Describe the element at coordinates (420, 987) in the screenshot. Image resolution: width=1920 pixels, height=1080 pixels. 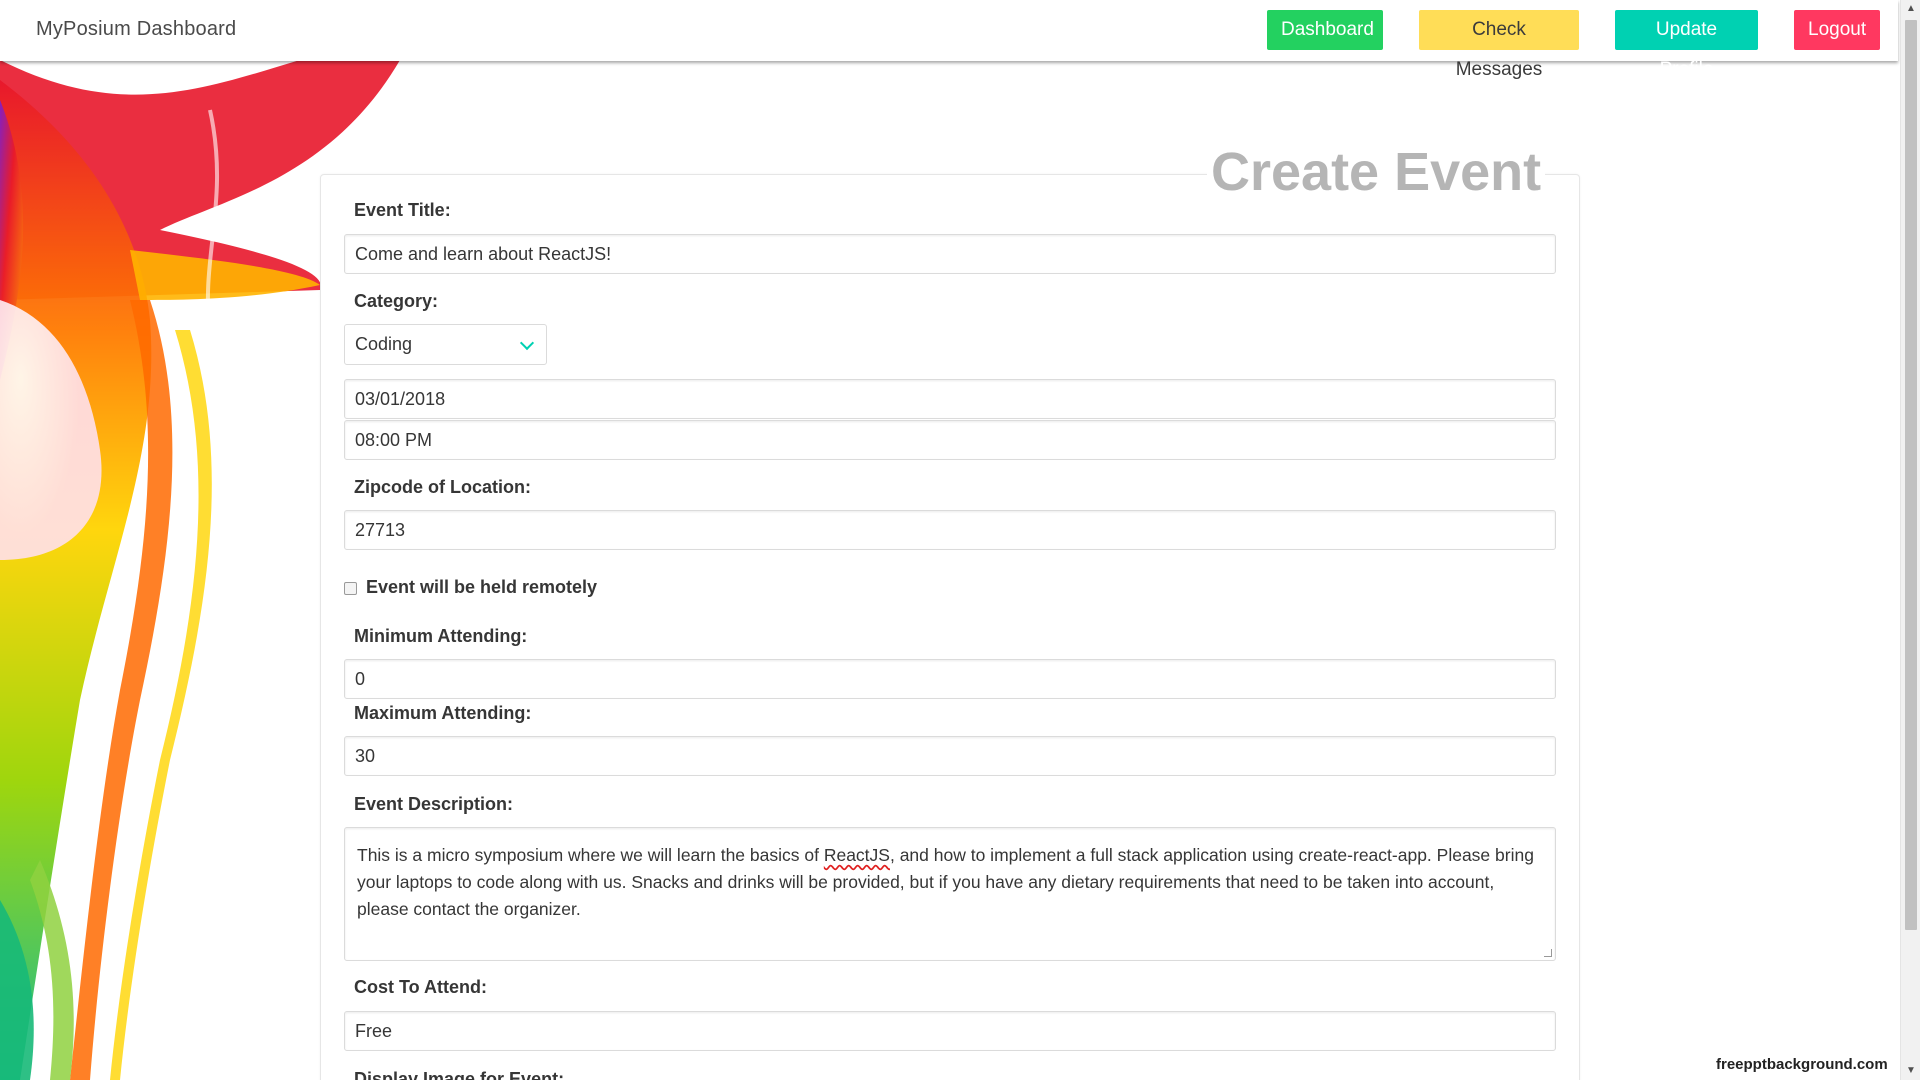
I see `cost-label: Cost To Attend:` at that location.